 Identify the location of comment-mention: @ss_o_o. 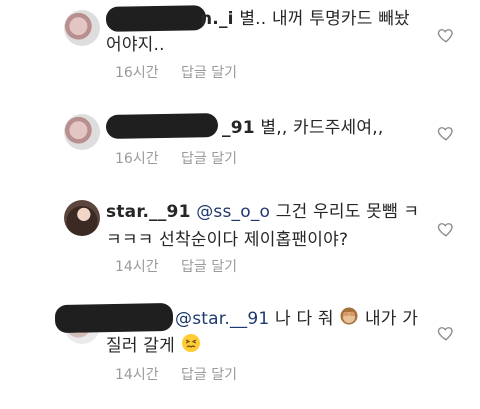
(233, 212).